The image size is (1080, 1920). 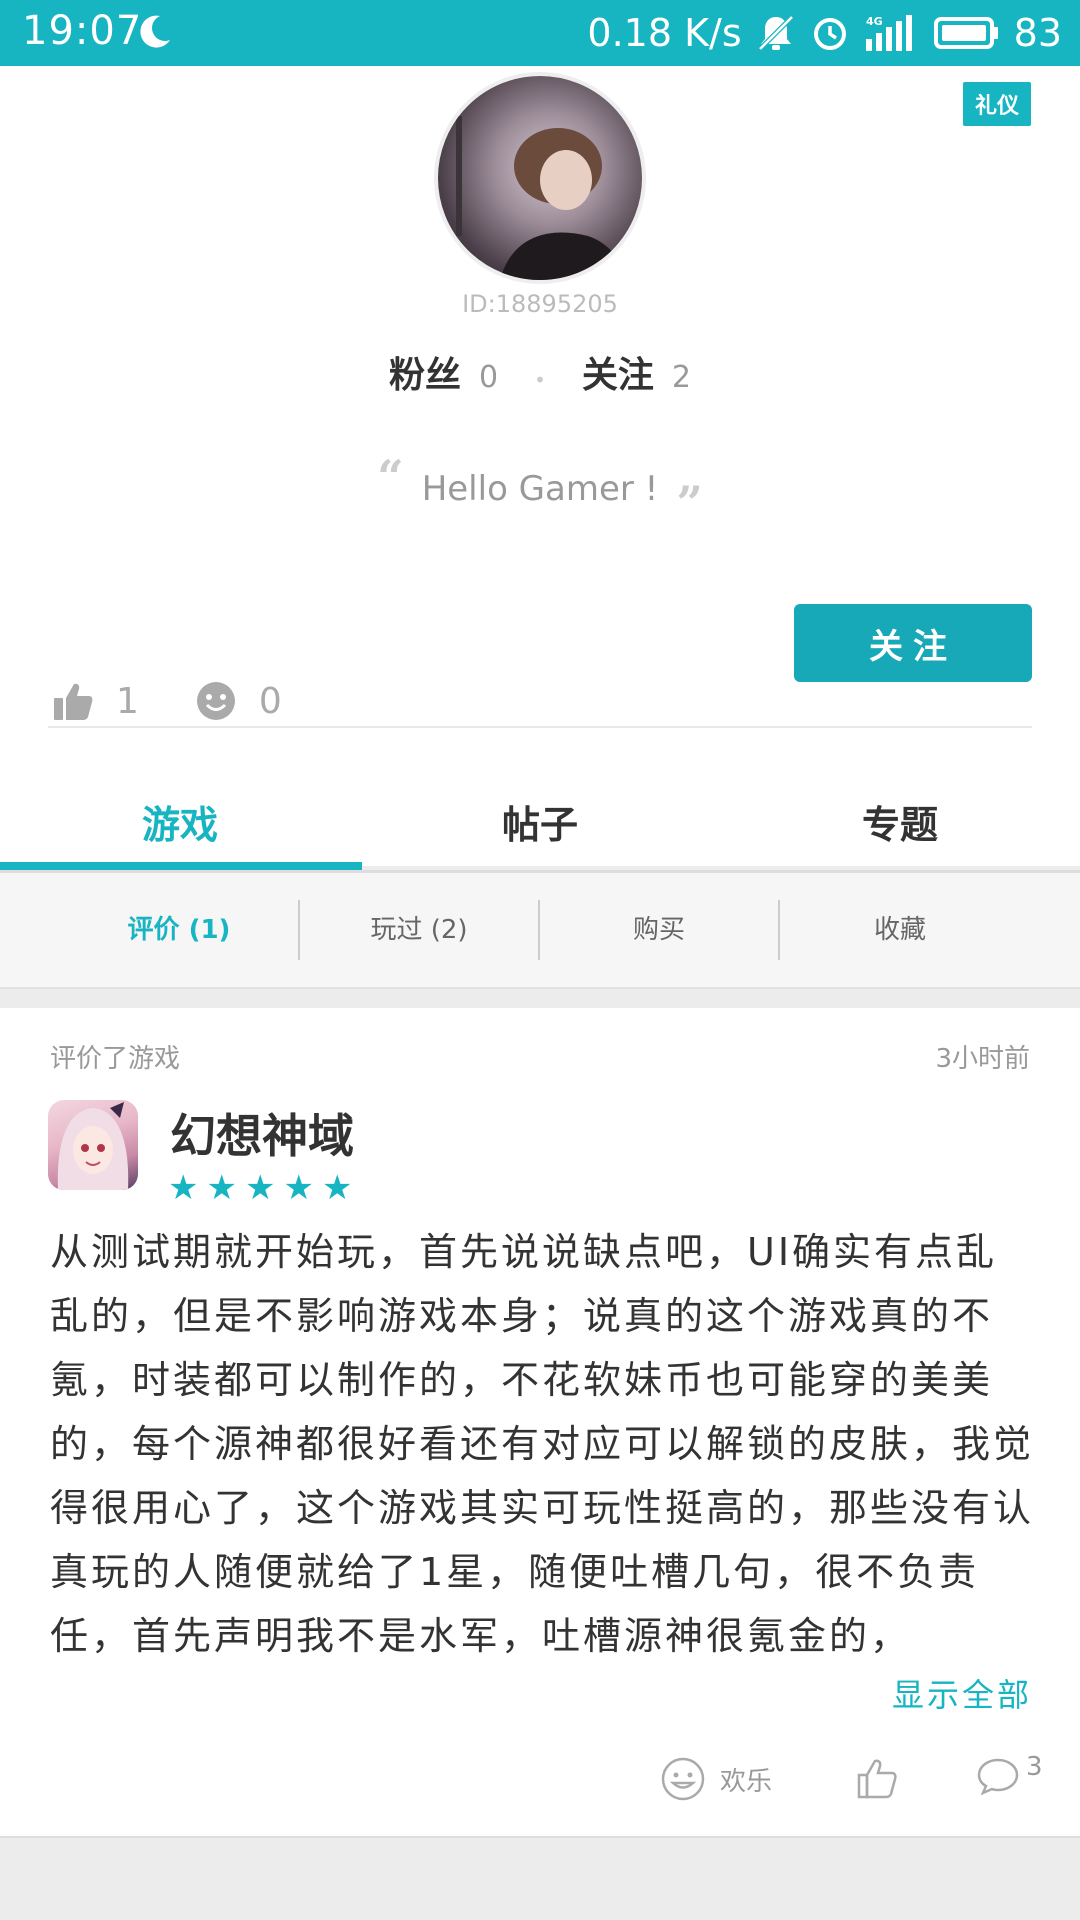 What do you see at coordinates (660, 930) in the screenshot?
I see `subtab-purchased: 购买` at bounding box center [660, 930].